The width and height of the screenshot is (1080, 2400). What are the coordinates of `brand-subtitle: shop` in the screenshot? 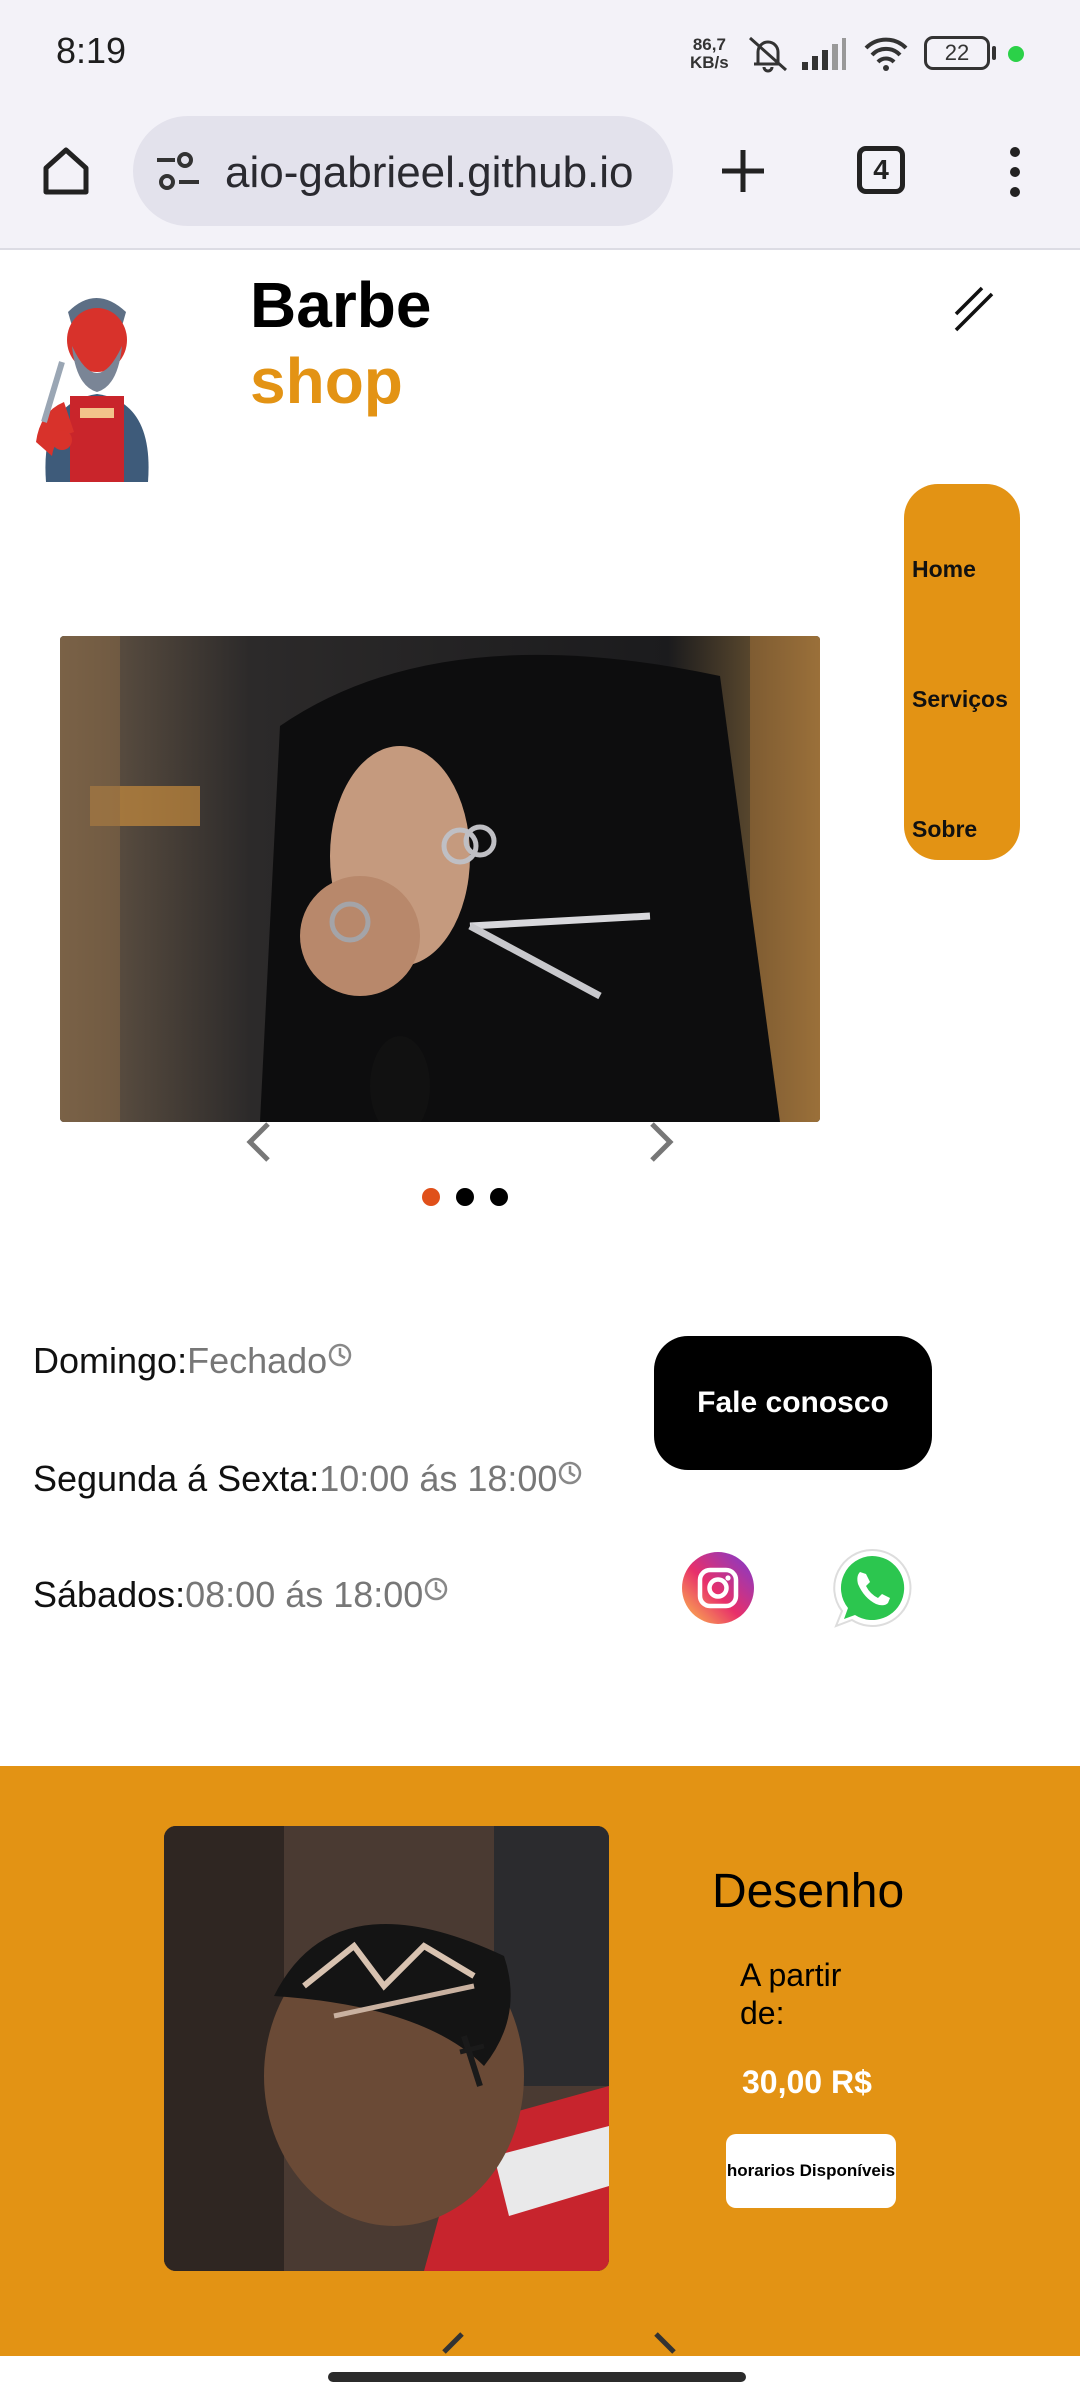 It's located at (326, 381).